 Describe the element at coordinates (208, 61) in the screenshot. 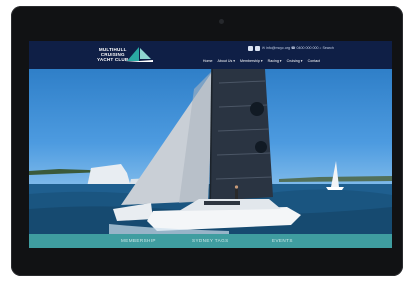

I see `nav-home: Home` at that location.